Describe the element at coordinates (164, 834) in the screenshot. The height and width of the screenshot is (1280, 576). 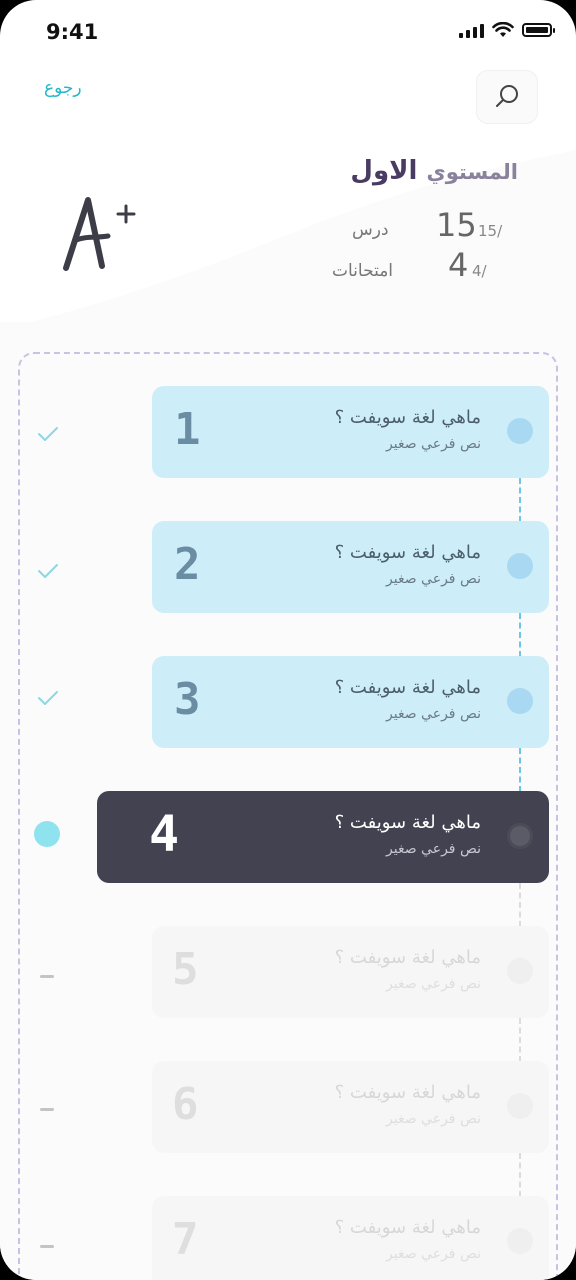
I see `lesson-number: 4` at that location.